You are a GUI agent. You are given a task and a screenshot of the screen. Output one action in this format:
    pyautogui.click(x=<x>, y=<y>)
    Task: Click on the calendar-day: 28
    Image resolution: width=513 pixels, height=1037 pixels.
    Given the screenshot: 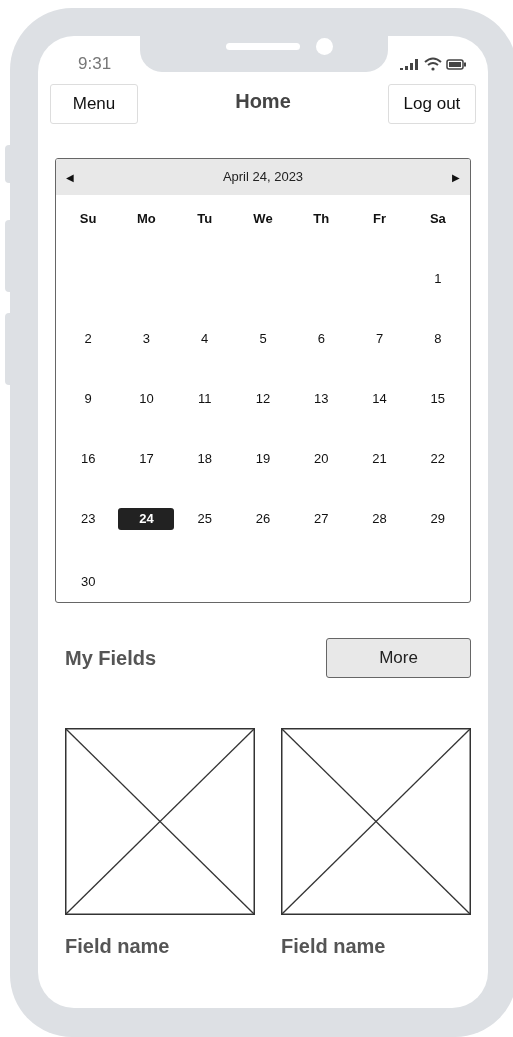 What is the action you would take?
    pyautogui.click(x=379, y=519)
    